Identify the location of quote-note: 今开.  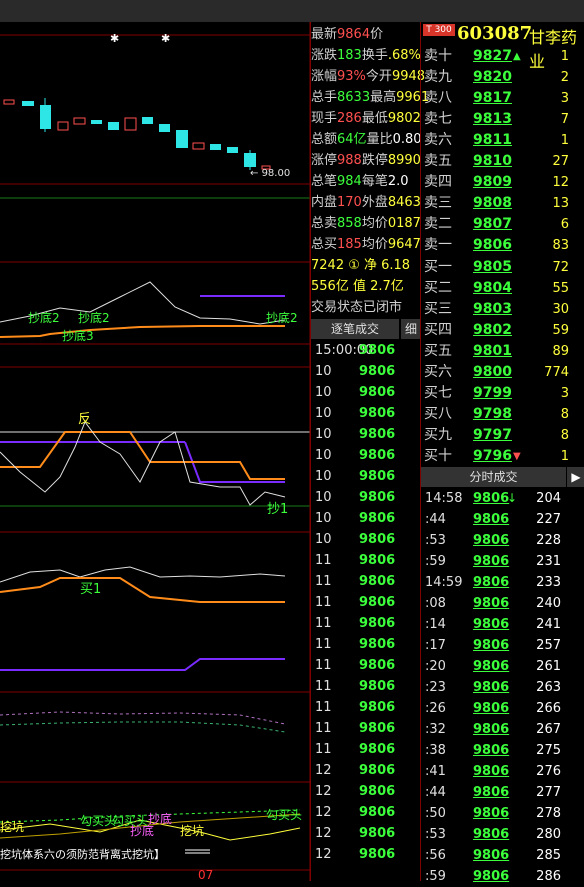
(378, 76).